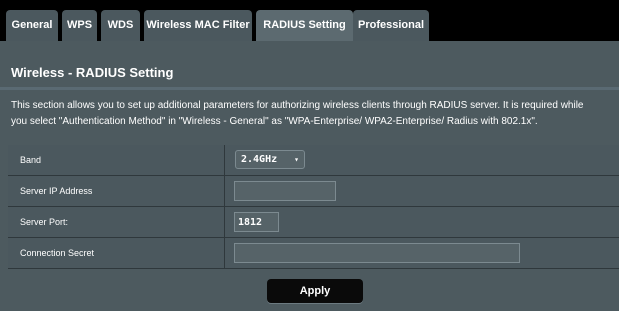 The width and height of the screenshot is (619, 311). I want to click on band-row: Band 2.4GHz ▾, so click(313, 160).